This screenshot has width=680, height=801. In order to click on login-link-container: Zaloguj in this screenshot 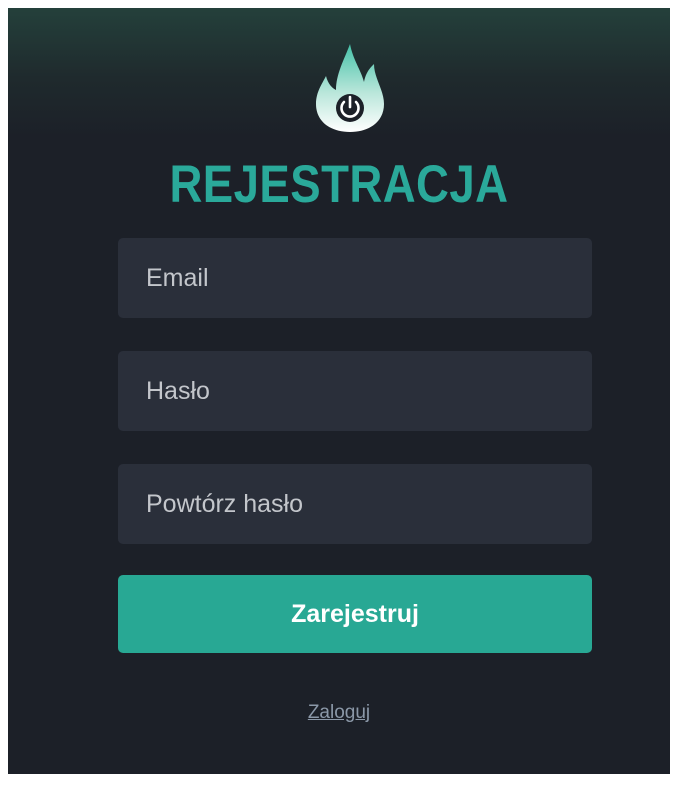, I will do `click(339, 713)`.